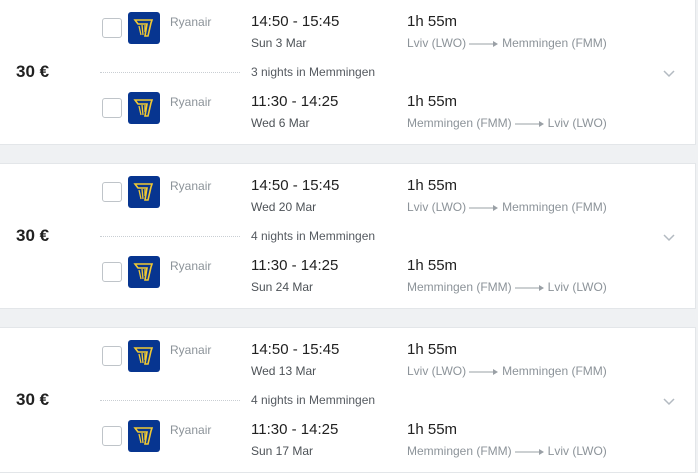  I want to click on flight-date: Wed 13 Mar, so click(284, 371).